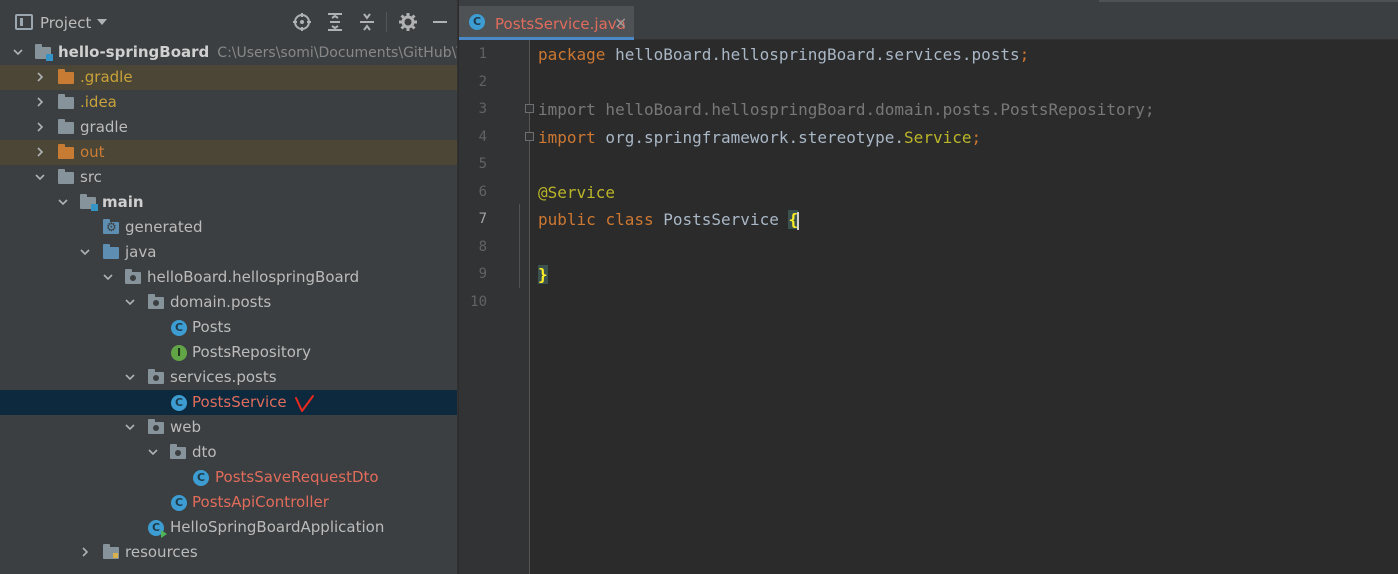 This screenshot has height=574, width=1398. What do you see at coordinates (440, 22) in the screenshot?
I see `hide-panel-icon` at bounding box center [440, 22].